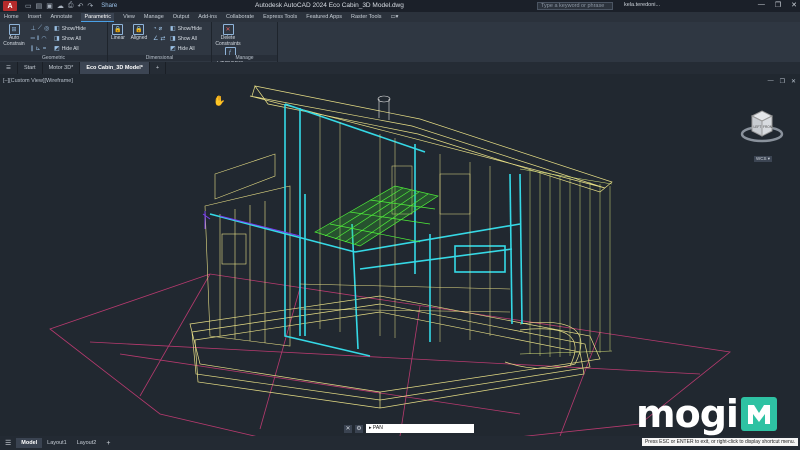 The height and width of the screenshot is (450, 800). What do you see at coordinates (57, 443) in the screenshot?
I see `layout-tab-layout1: Layout1` at bounding box center [57, 443].